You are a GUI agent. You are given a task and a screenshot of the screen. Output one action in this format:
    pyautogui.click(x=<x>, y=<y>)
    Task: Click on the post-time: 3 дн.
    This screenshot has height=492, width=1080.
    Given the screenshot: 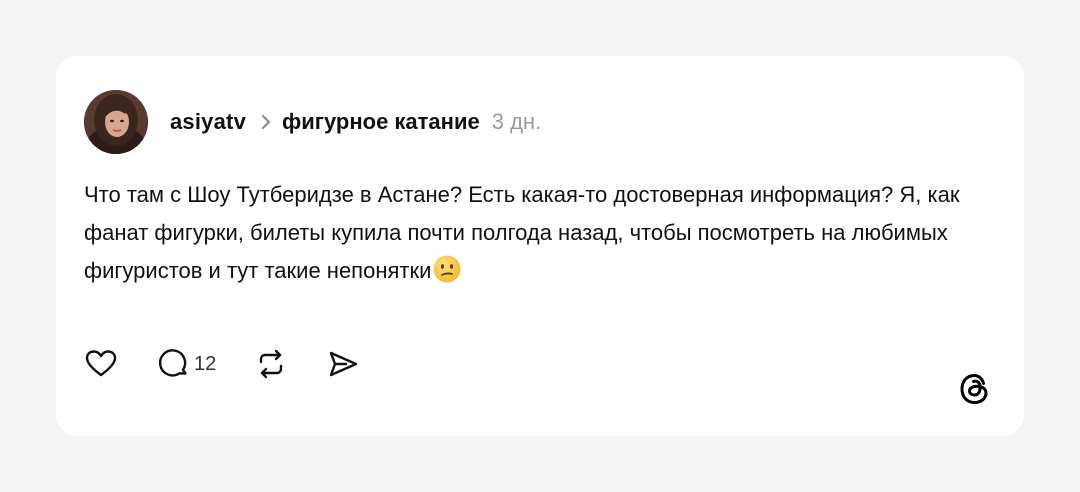 What is the action you would take?
    pyautogui.click(x=516, y=121)
    